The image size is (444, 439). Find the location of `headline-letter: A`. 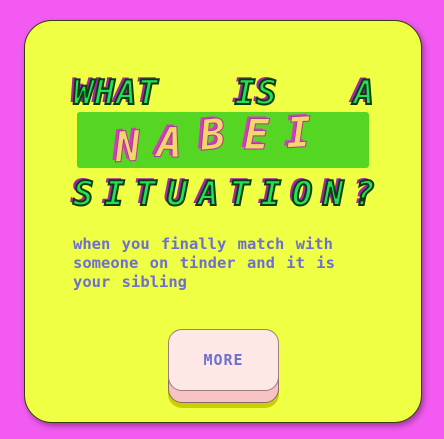

headline-letter: A is located at coordinates (208, 194).